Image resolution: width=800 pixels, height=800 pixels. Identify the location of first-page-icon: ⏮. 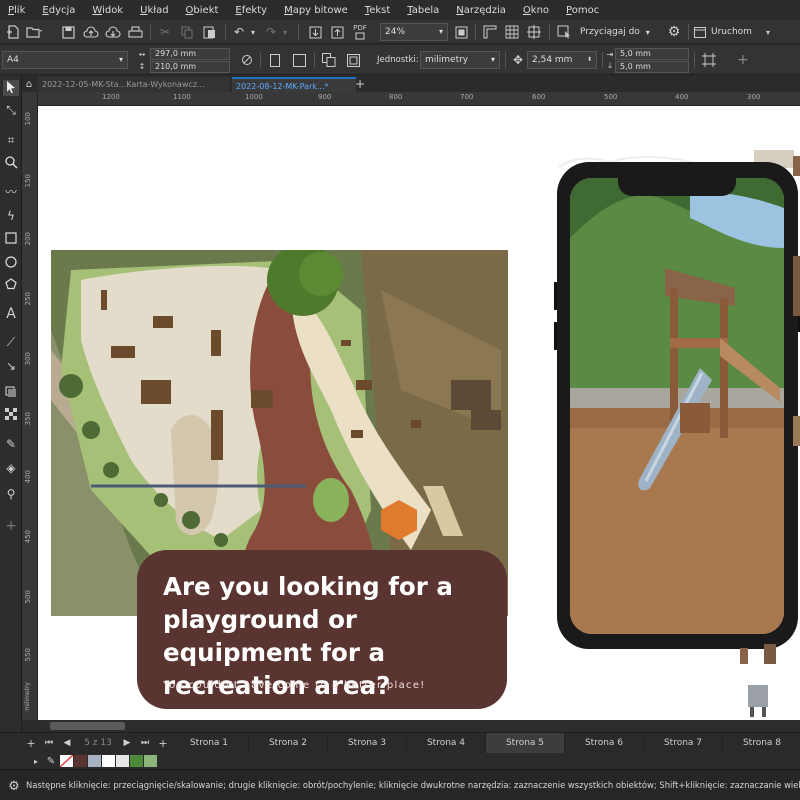
(49, 743).